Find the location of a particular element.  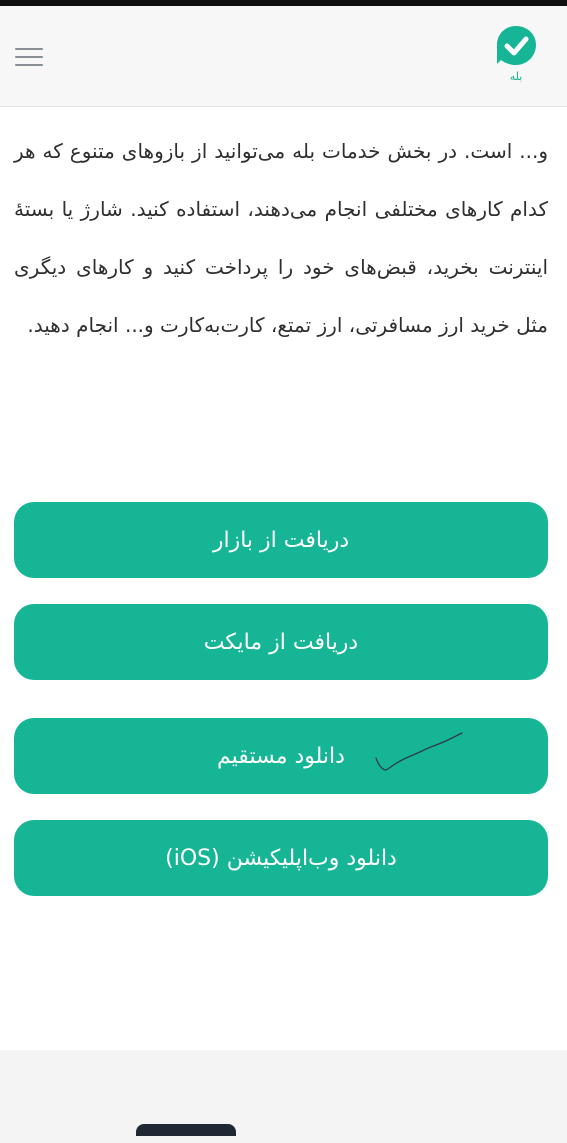

hamburger-menu-icon is located at coordinates (30, 57).